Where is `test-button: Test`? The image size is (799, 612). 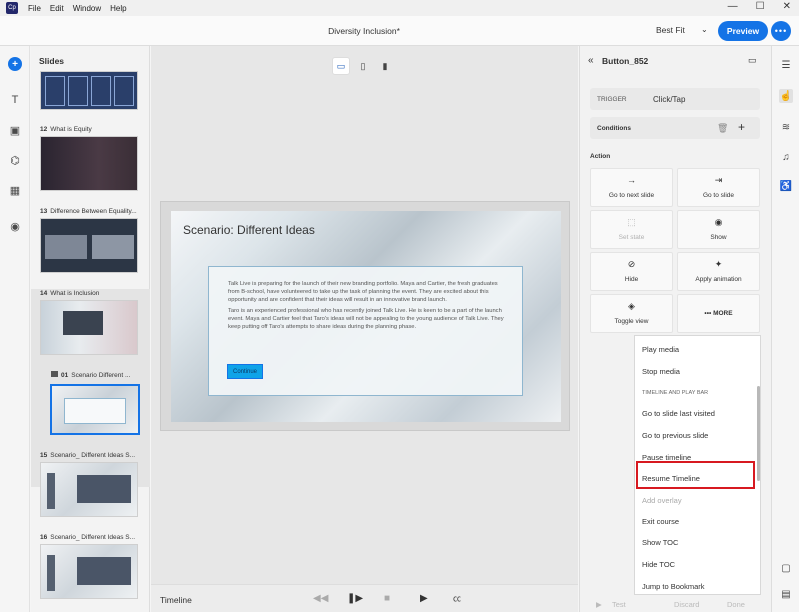 test-button: Test is located at coordinates (619, 604).